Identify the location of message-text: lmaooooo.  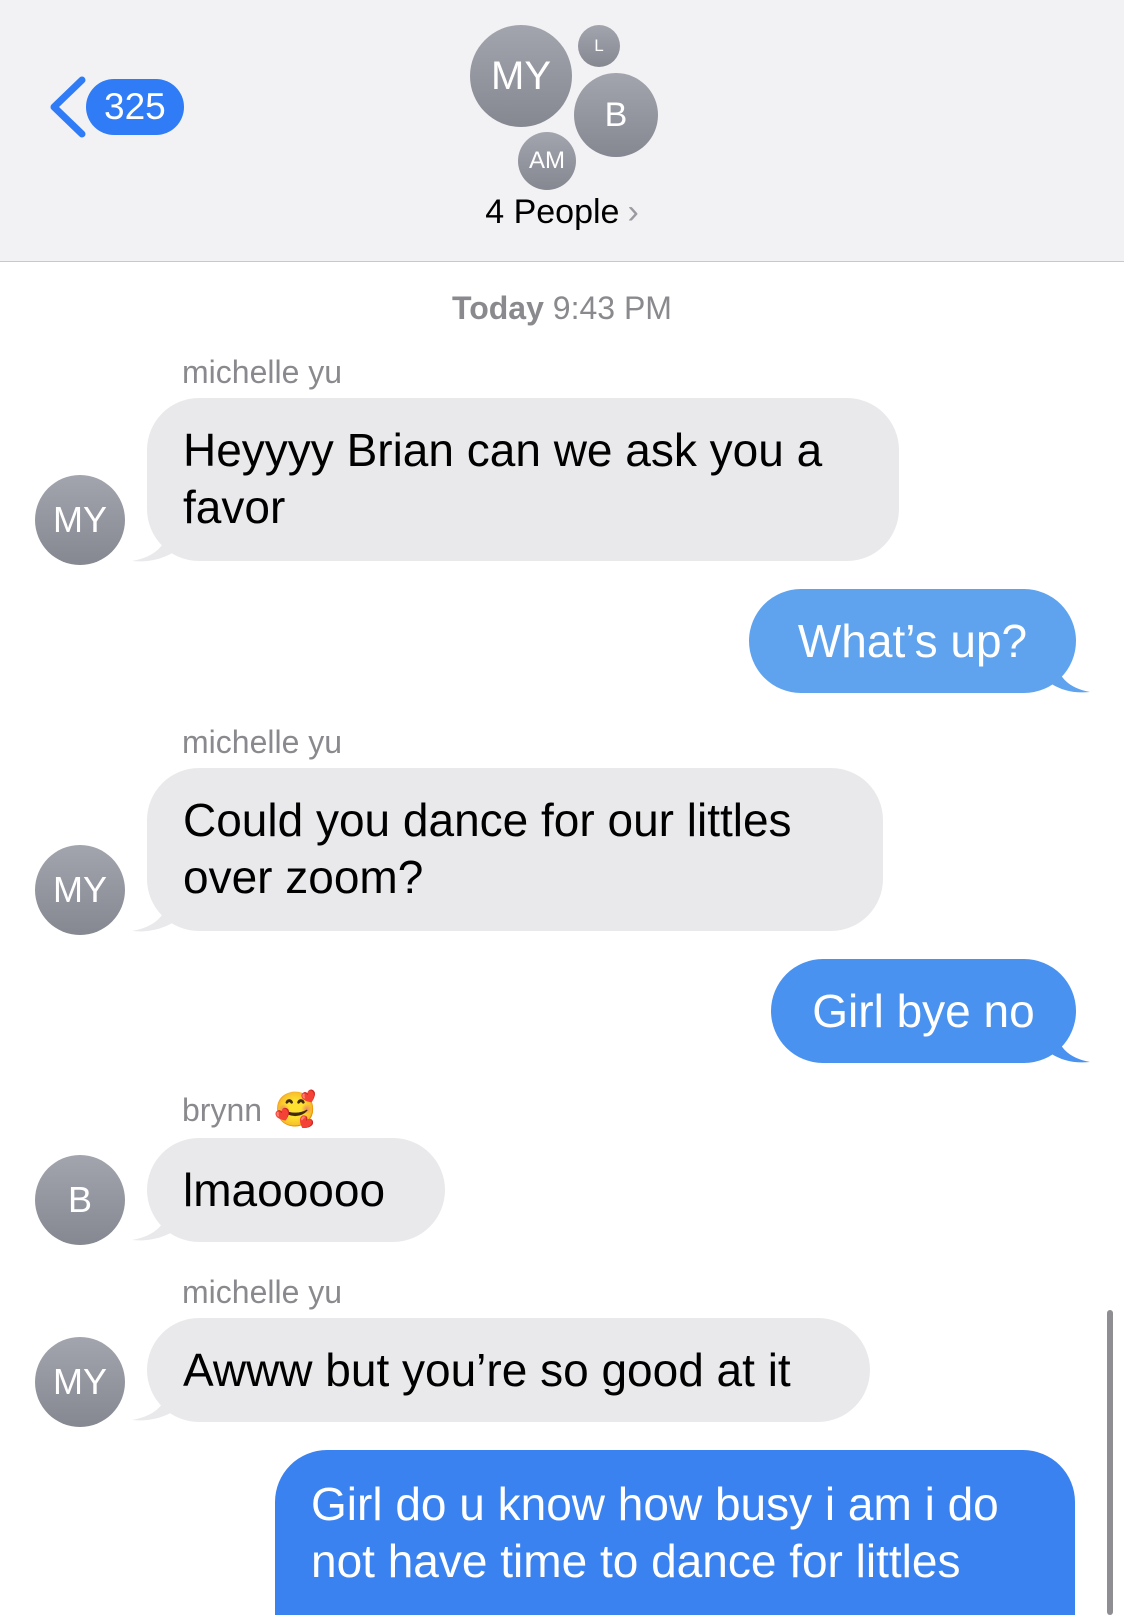
(284, 1190).